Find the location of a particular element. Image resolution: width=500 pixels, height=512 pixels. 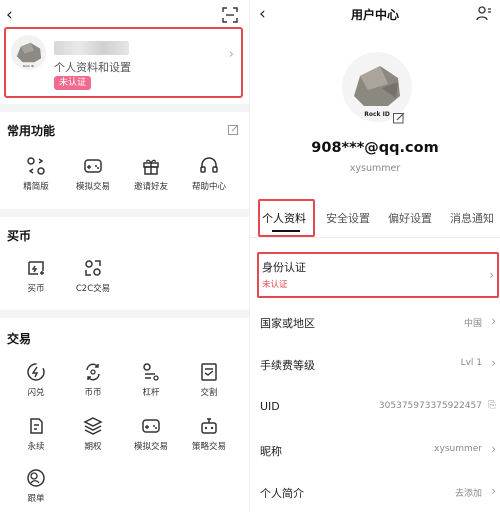

highlight-box-tab is located at coordinates (286, 218).